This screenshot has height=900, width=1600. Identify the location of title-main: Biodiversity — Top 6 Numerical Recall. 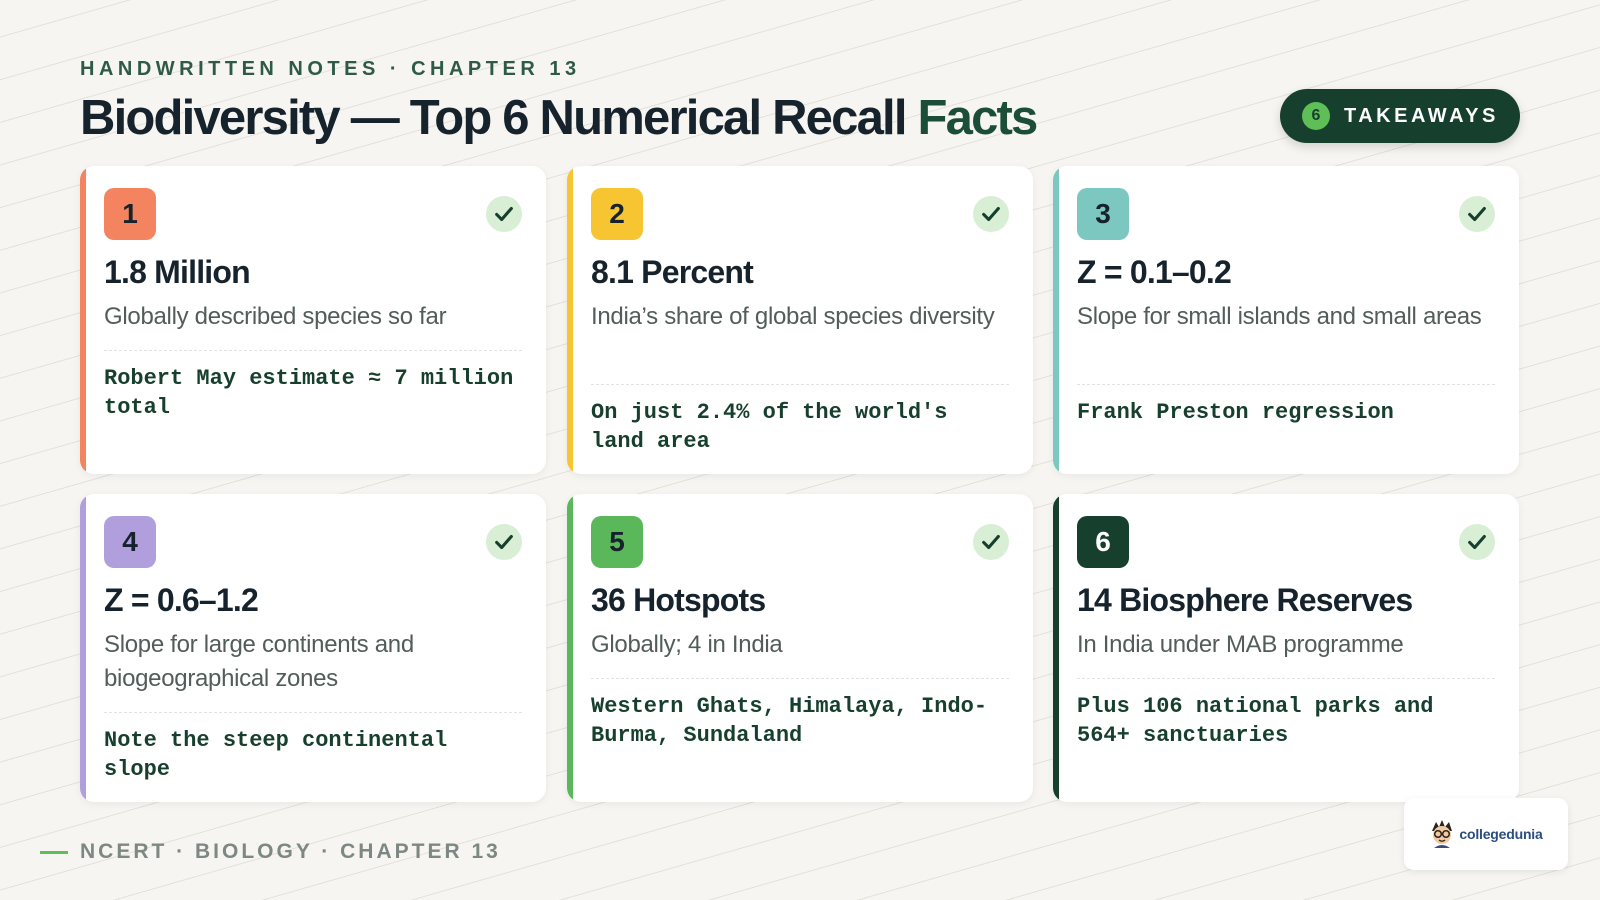
(493, 118).